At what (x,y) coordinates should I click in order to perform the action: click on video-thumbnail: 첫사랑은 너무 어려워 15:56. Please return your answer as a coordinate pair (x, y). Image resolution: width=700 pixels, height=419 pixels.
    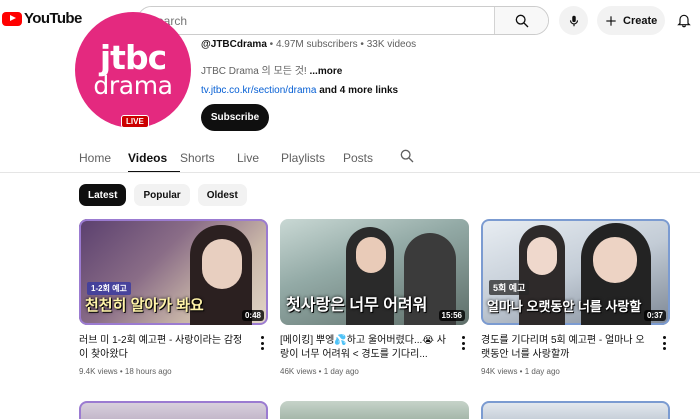
    Looking at the image, I should click on (374, 272).